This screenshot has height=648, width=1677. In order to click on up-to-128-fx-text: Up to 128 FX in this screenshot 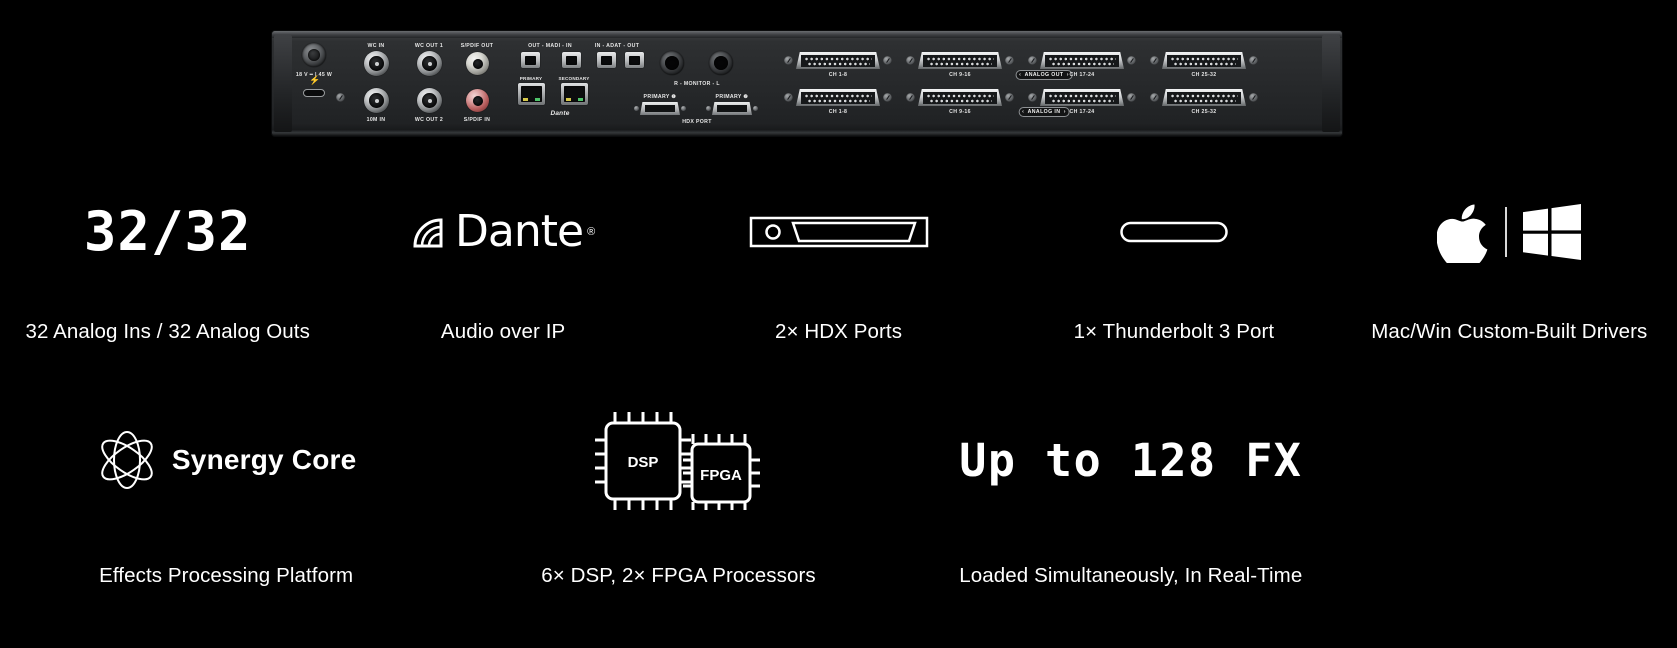, I will do `click(1131, 460)`.